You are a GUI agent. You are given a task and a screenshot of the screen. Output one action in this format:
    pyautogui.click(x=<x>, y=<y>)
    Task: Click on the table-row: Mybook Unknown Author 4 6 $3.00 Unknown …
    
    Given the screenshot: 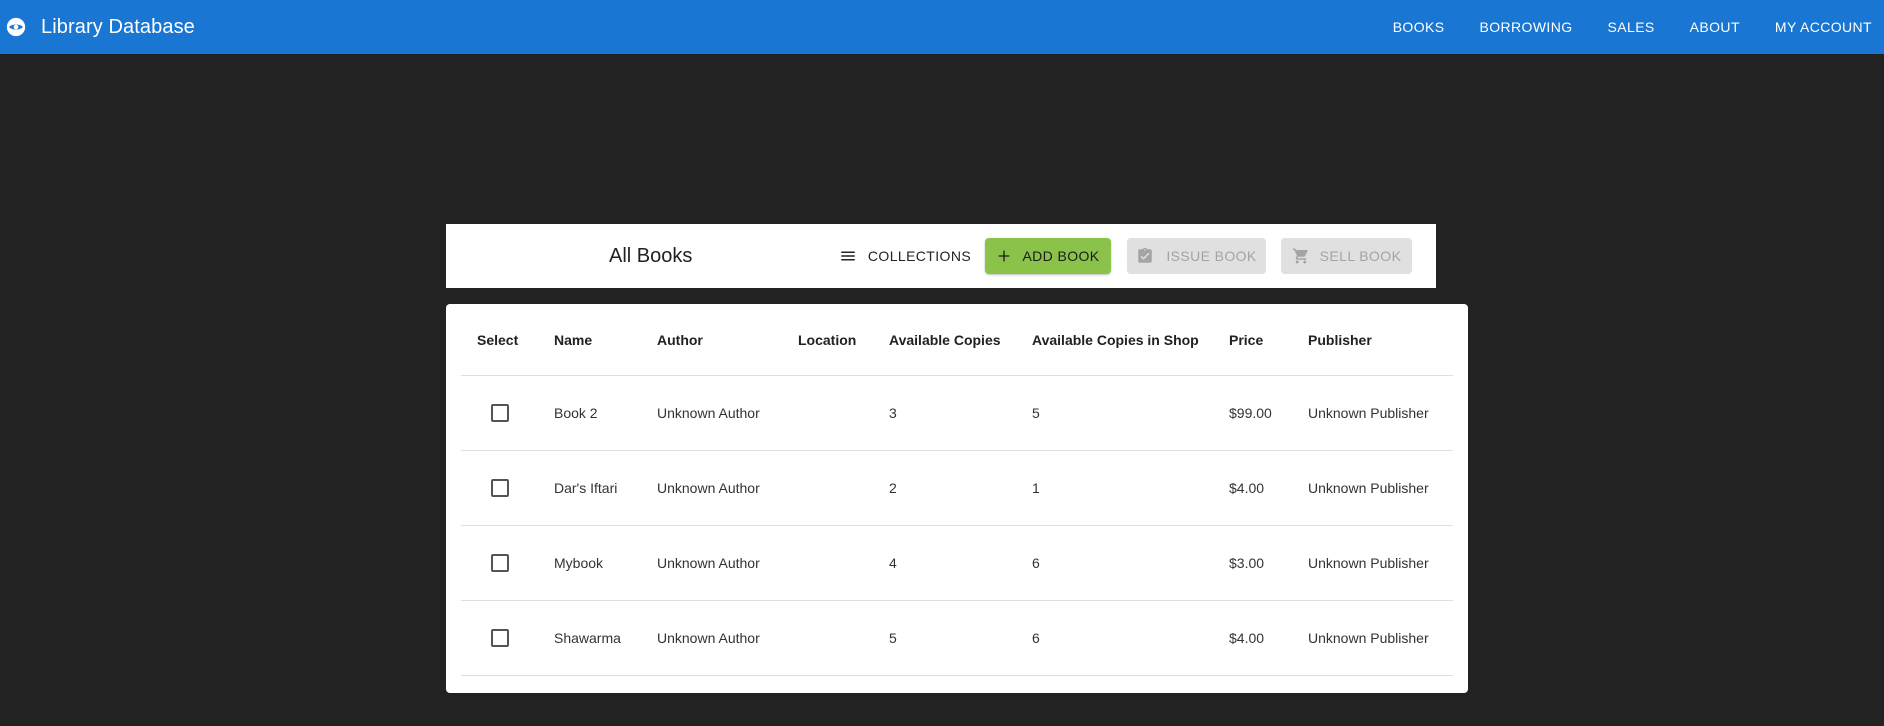 What is the action you would take?
    pyautogui.click(x=957, y=563)
    